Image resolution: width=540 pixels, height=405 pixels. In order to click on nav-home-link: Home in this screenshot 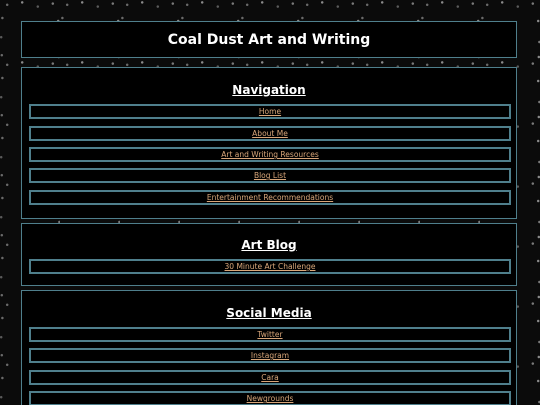, I will do `click(270, 111)`.